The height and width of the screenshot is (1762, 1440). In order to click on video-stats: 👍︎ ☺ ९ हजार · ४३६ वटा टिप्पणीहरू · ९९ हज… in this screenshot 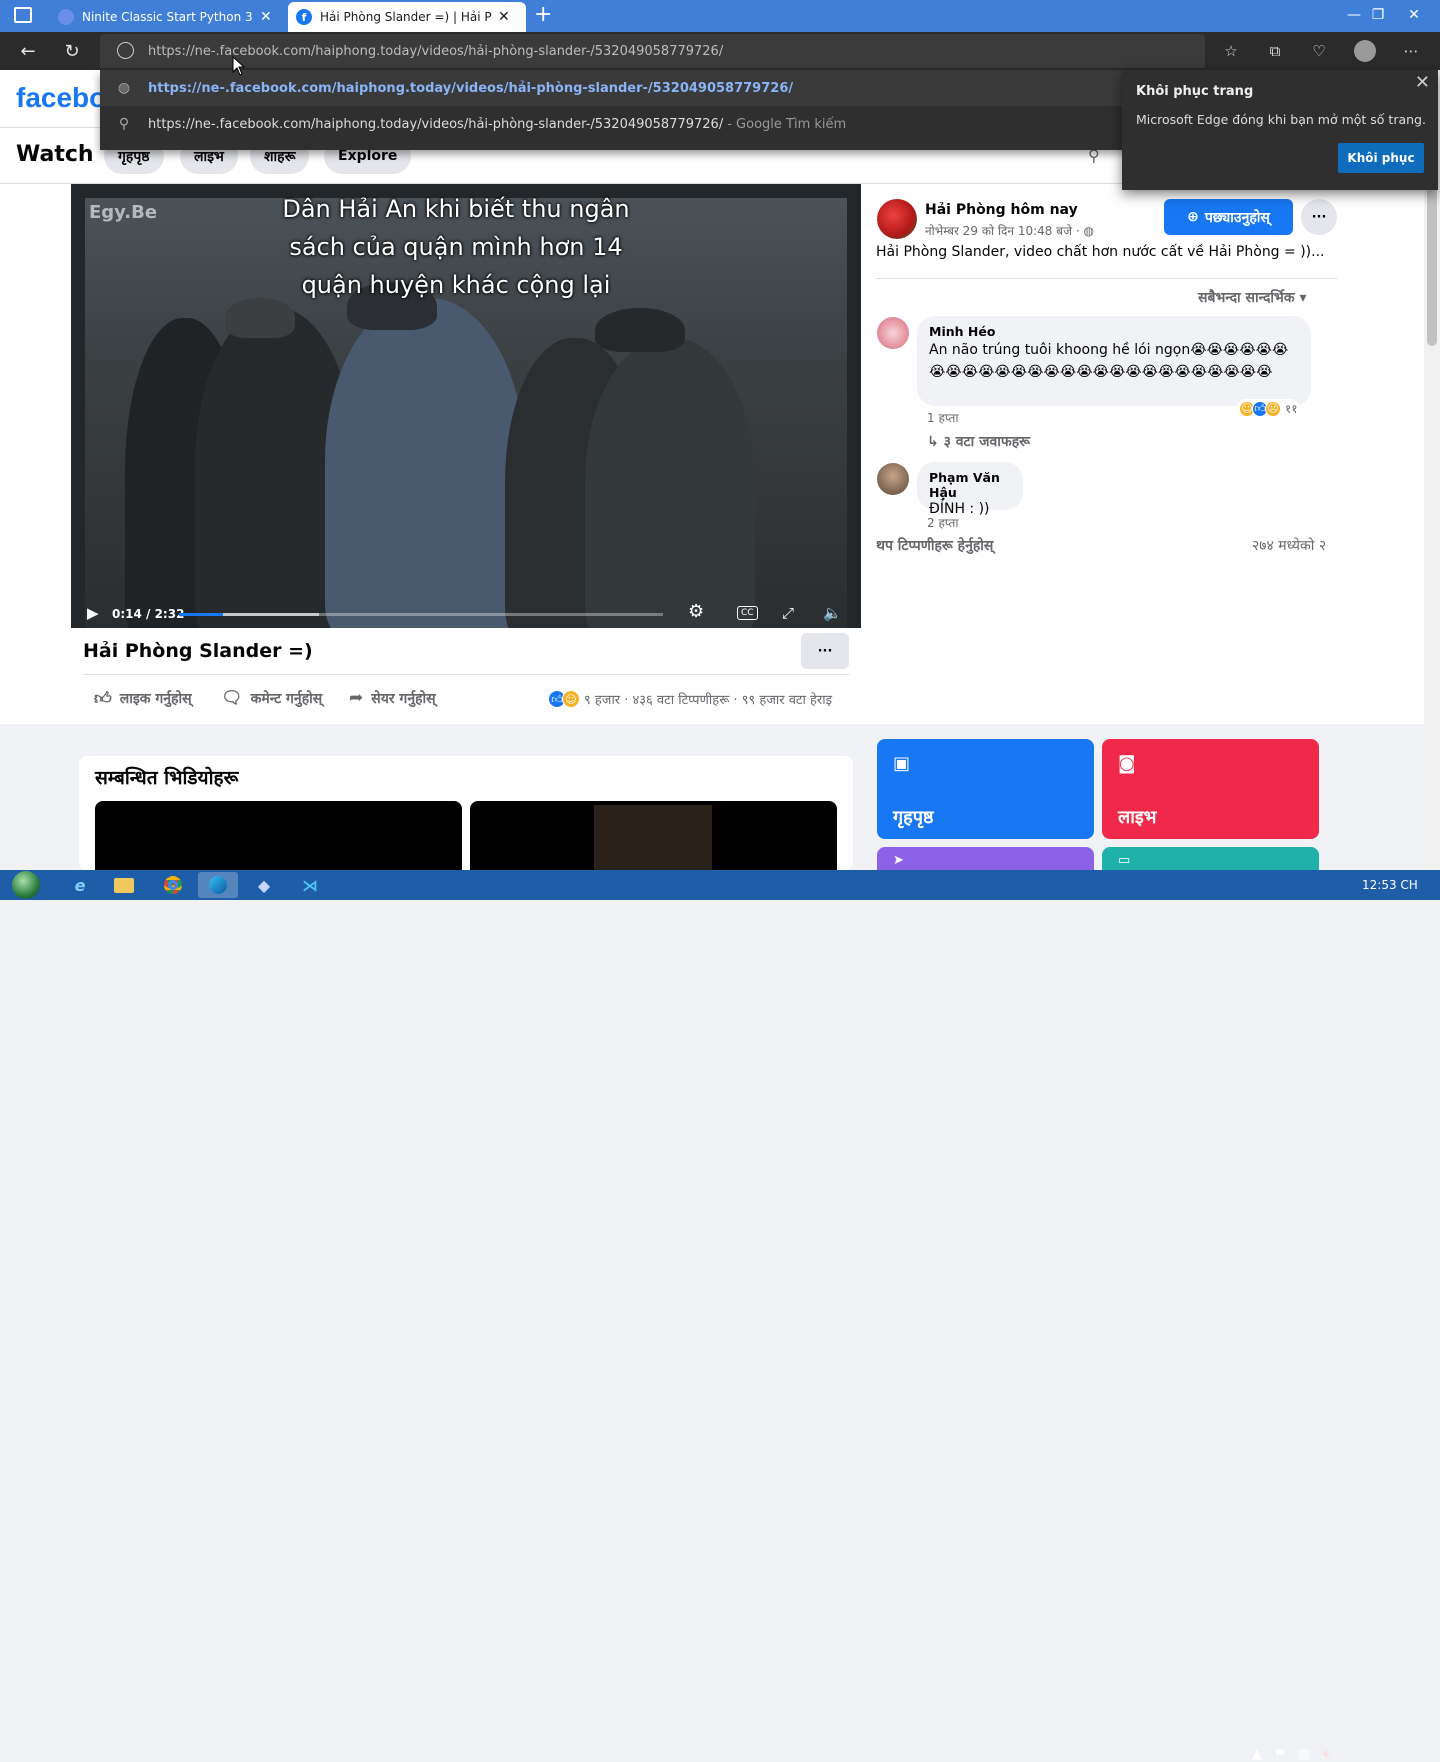, I will do `click(690, 699)`.